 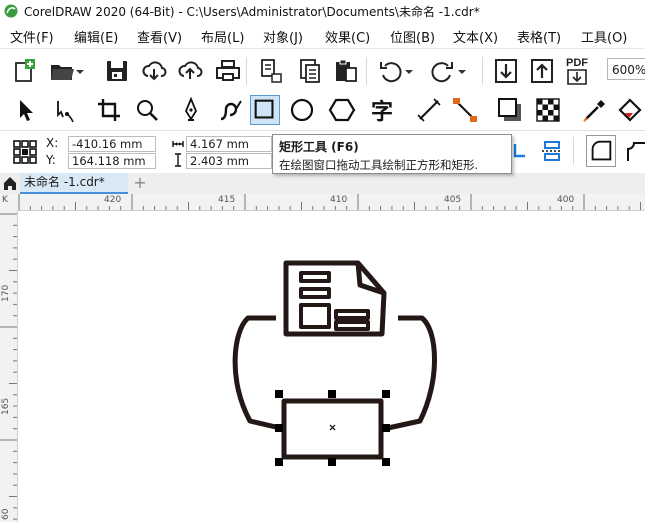 I want to click on tooltip-title: 矩形工具 (F6), so click(x=319, y=147).